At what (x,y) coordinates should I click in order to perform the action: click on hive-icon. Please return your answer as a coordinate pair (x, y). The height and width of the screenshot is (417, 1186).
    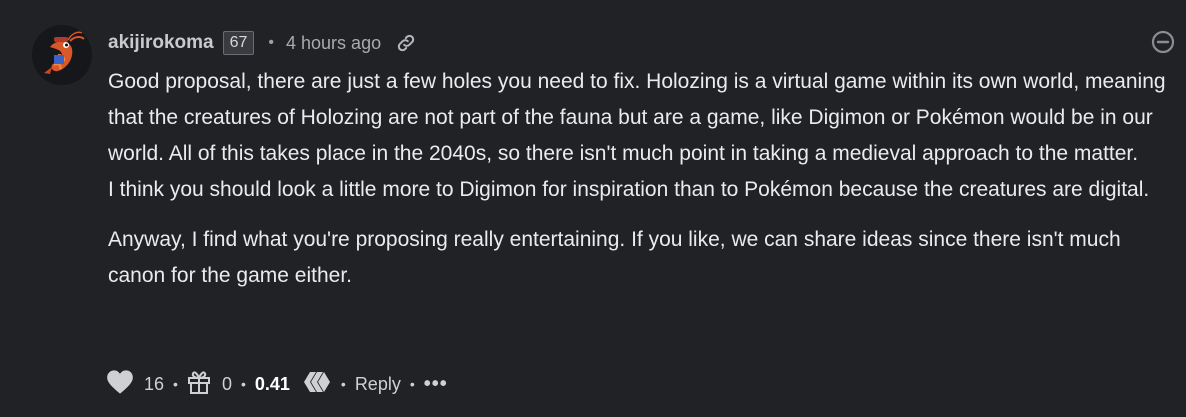
    Looking at the image, I should click on (317, 384).